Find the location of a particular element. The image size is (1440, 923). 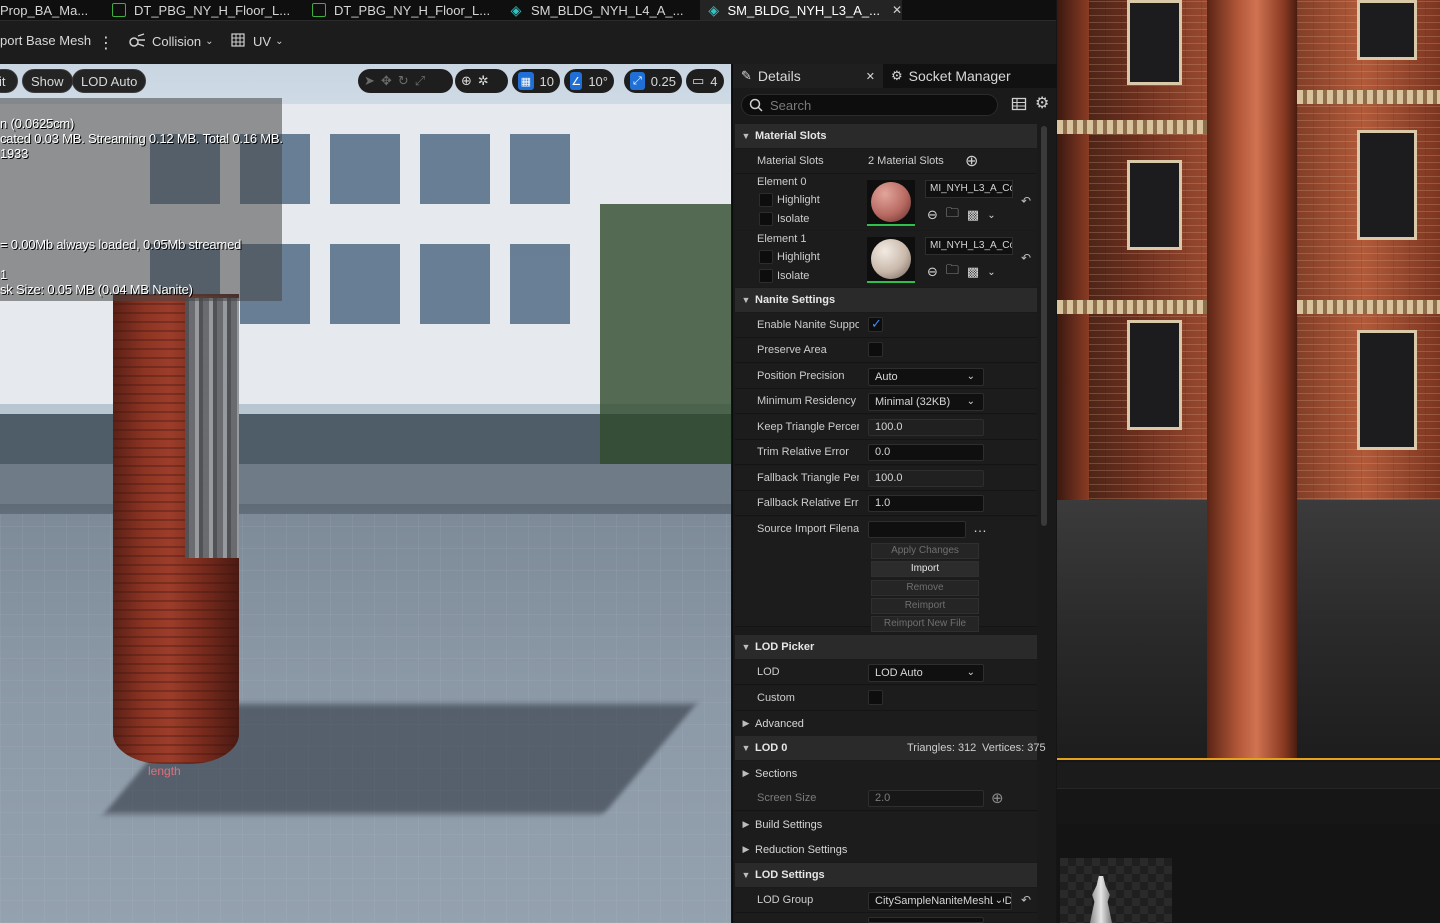

import-base-mesh-button: port Base Mesh is located at coordinates (45, 40).